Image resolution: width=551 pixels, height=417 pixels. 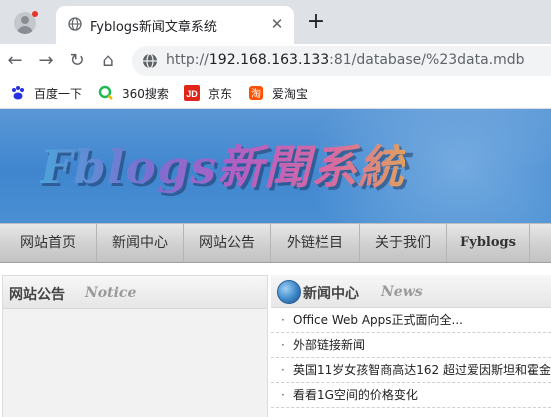 I want to click on bookmark-jd: JD 京东, so click(x=208, y=93).